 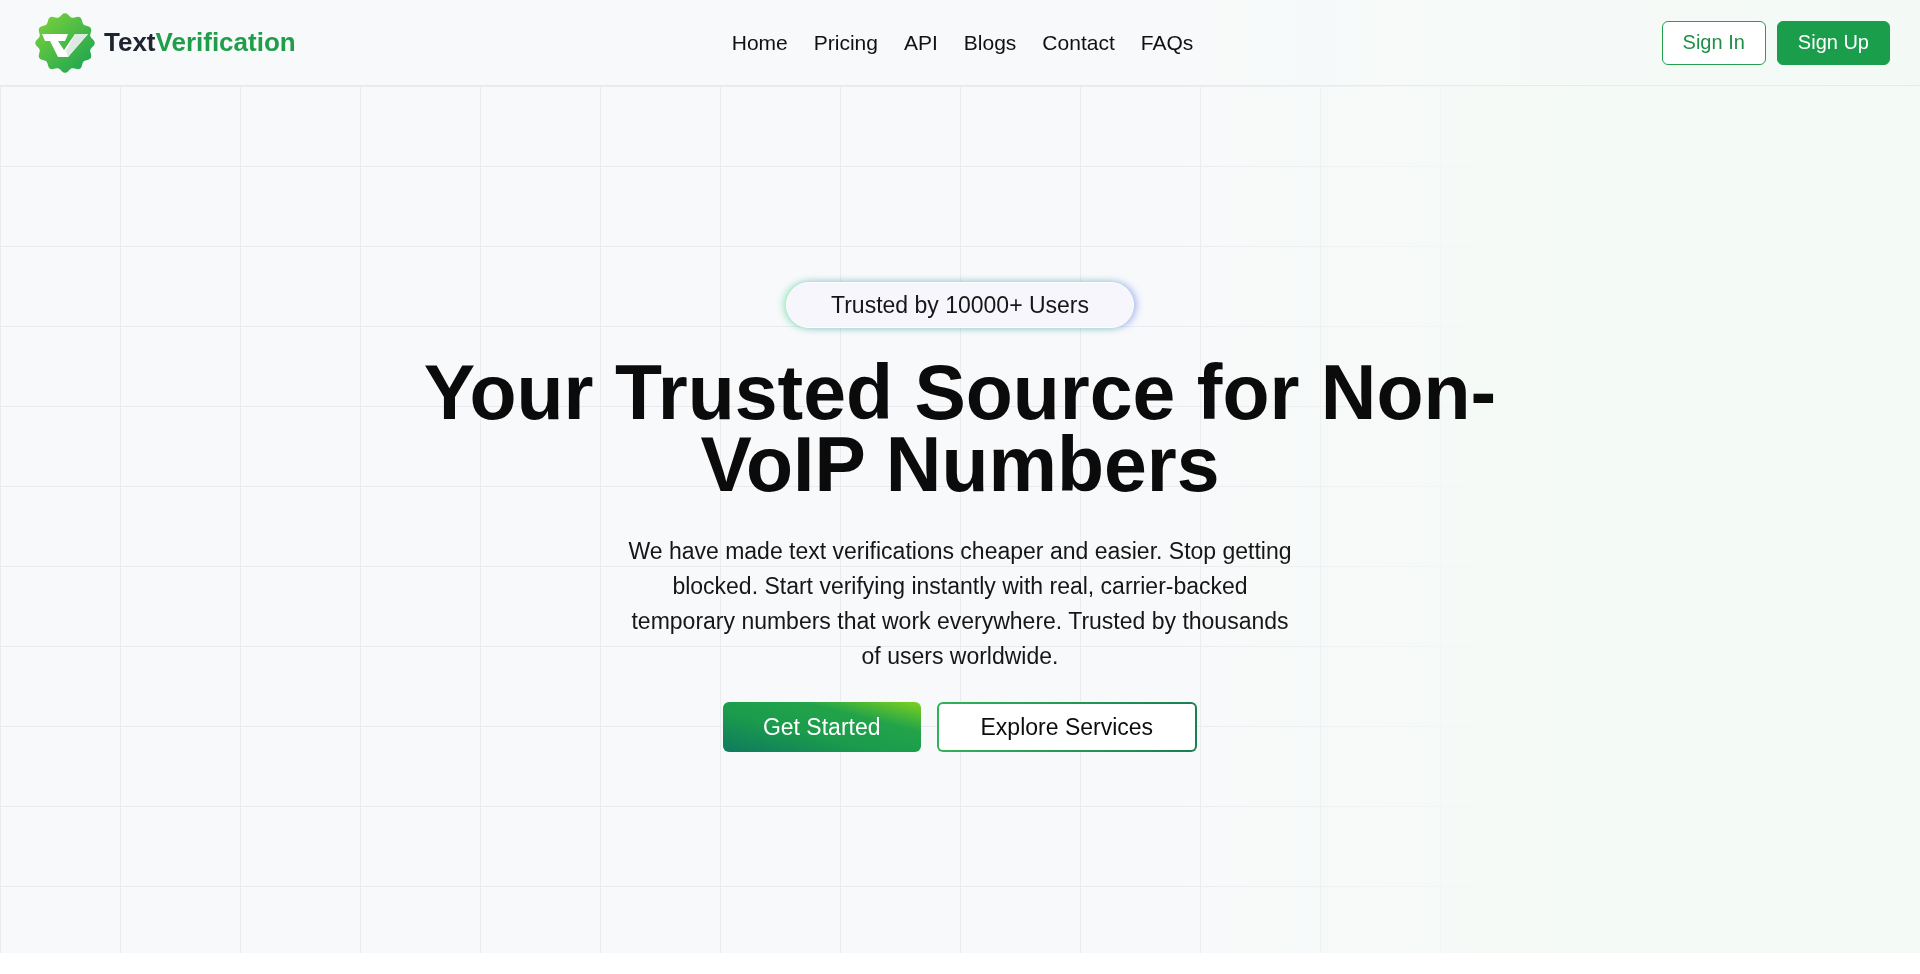 What do you see at coordinates (65, 42) in the screenshot?
I see `logo-icon` at bounding box center [65, 42].